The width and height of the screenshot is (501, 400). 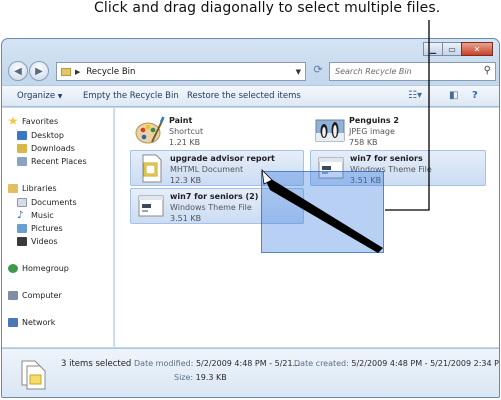 What do you see at coordinates (186, 131) in the screenshot?
I see `file-type: Shortcut` at bounding box center [186, 131].